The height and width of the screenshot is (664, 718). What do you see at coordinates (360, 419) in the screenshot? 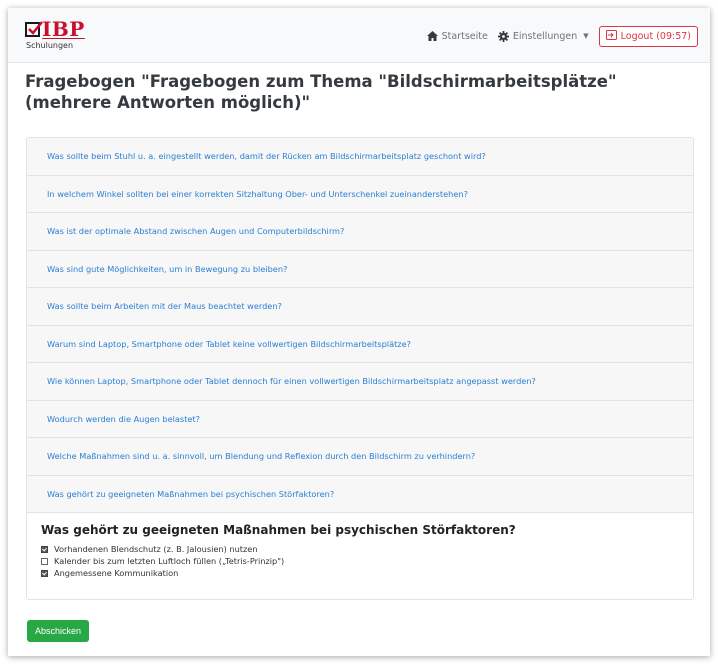
I see `accordion-item-8: Wodurch werden die Augen belastet?` at bounding box center [360, 419].